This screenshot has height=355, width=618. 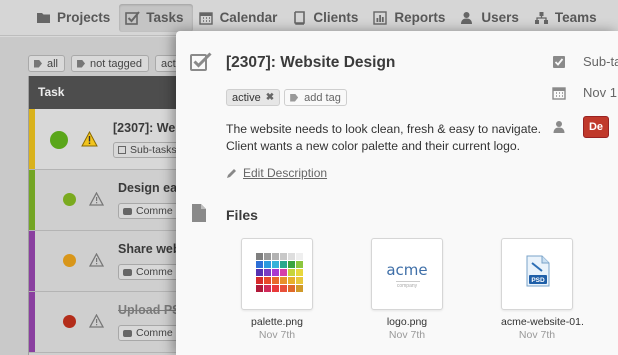 I want to click on task-title-heading: [2307]: Website Design, so click(x=311, y=62).